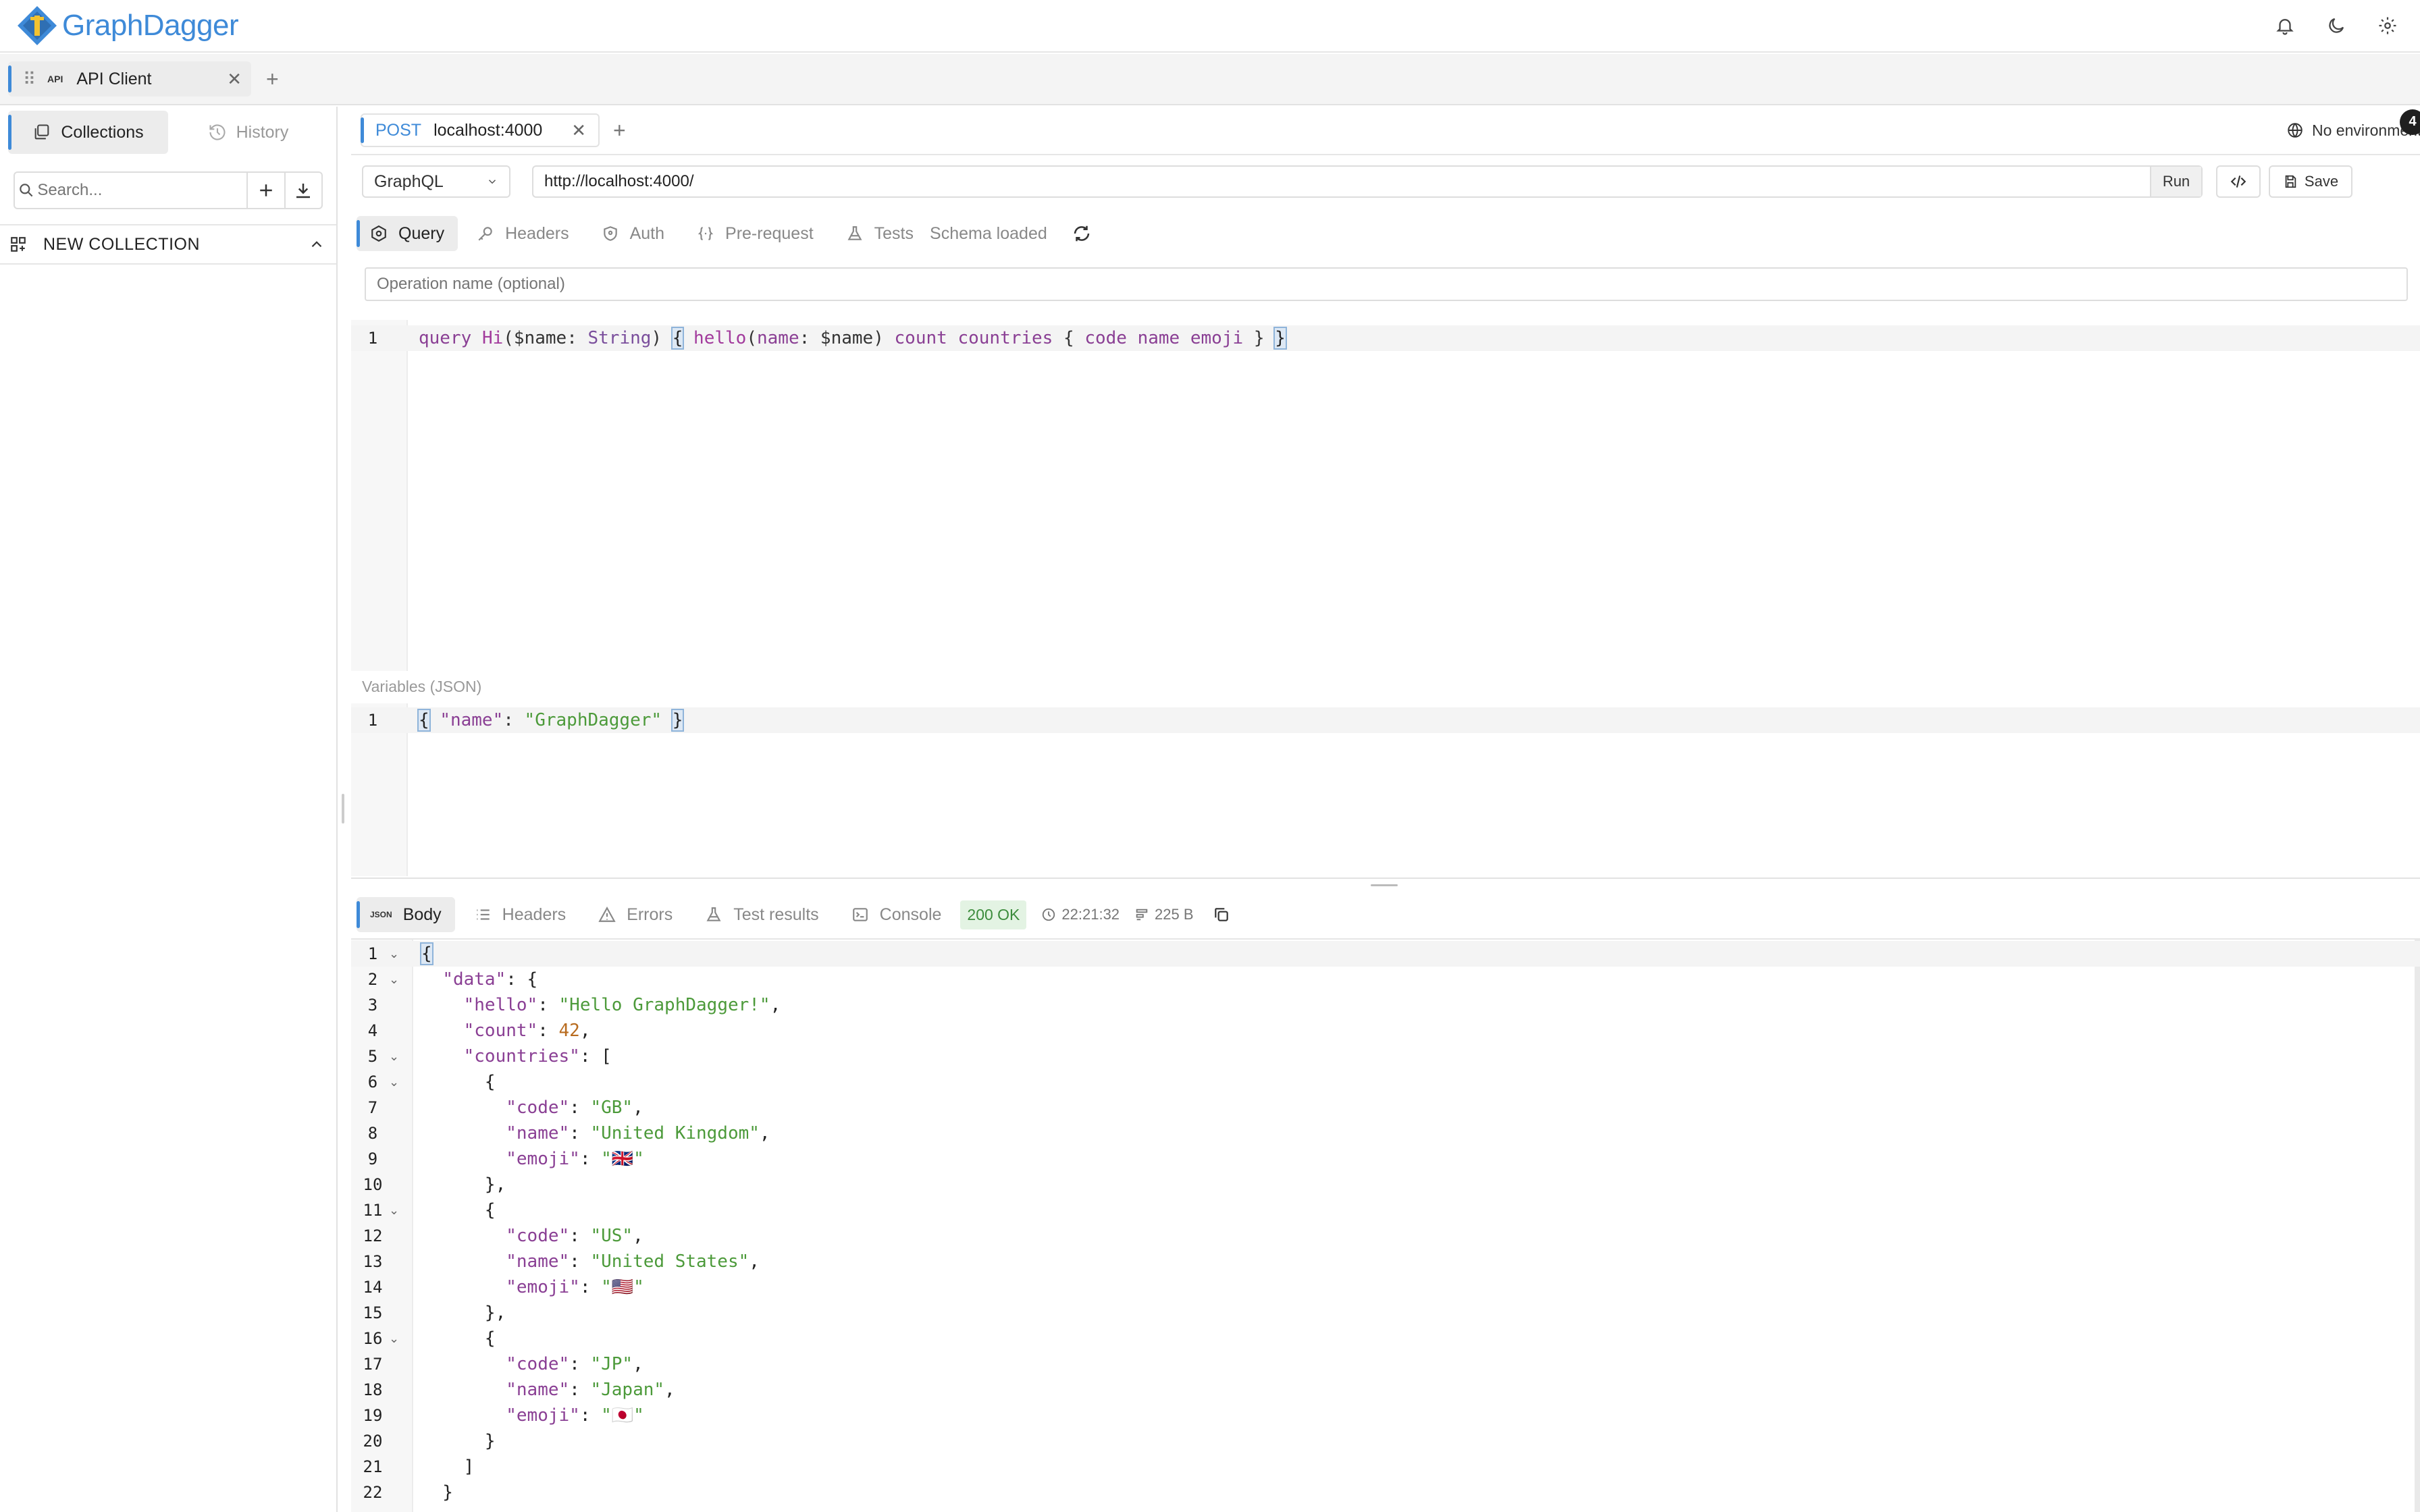 Image resolution: width=2420 pixels, height=1512 pixels. I want to click on request-tab: POST localhost:4000 ✕, so click(480, 130).